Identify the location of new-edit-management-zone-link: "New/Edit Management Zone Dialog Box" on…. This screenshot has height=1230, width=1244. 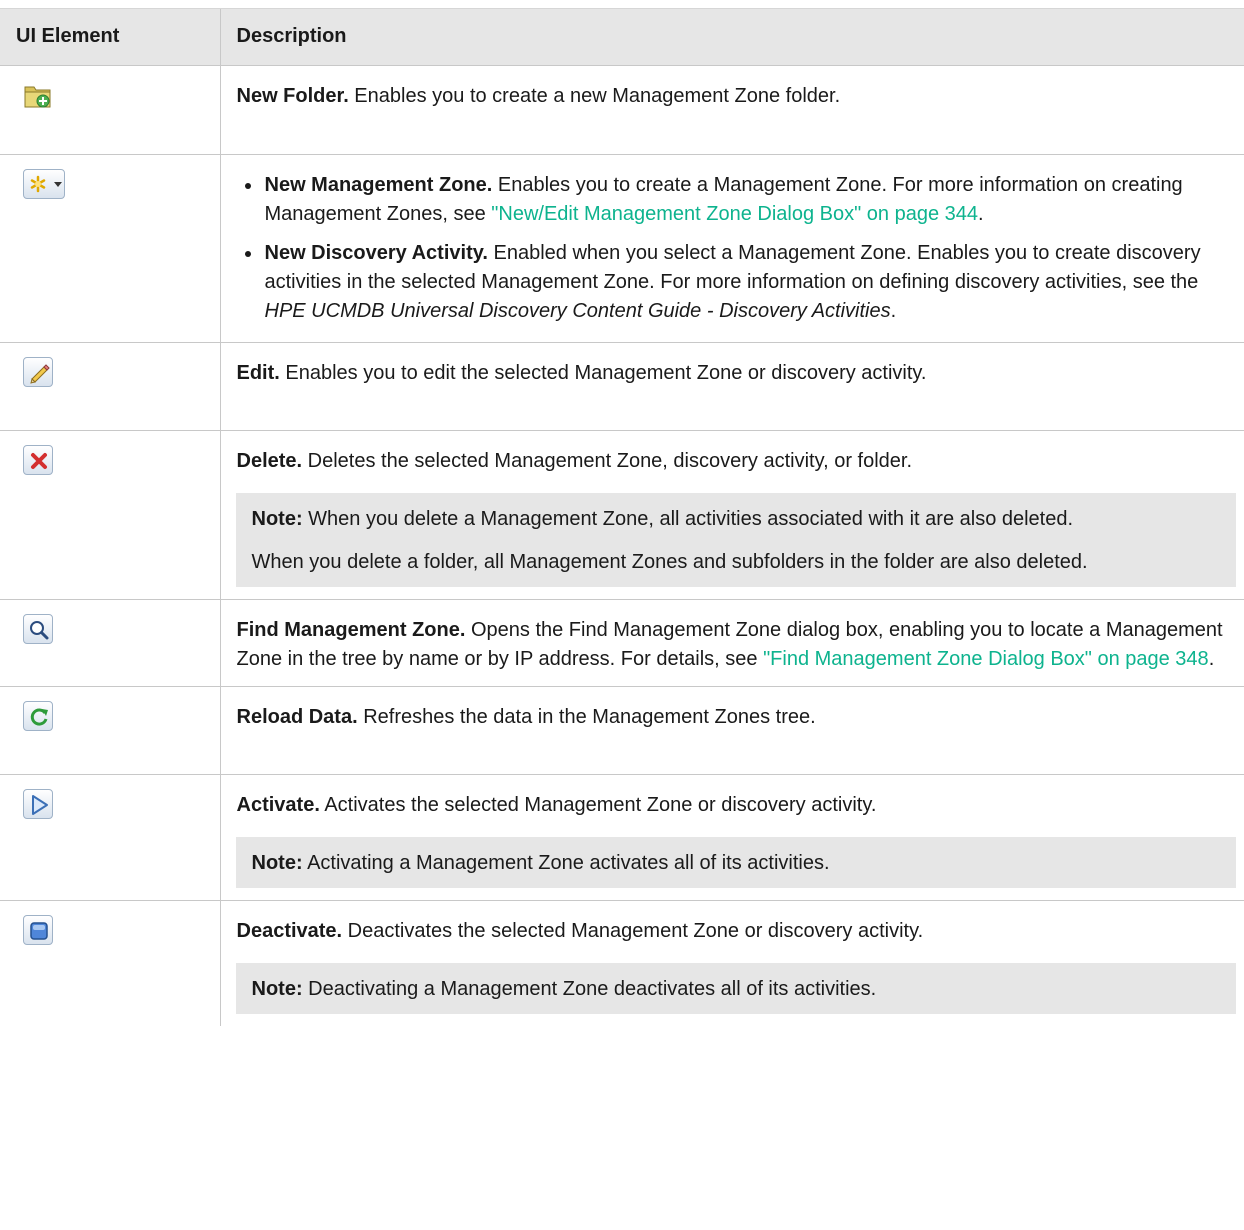
(734, 214).